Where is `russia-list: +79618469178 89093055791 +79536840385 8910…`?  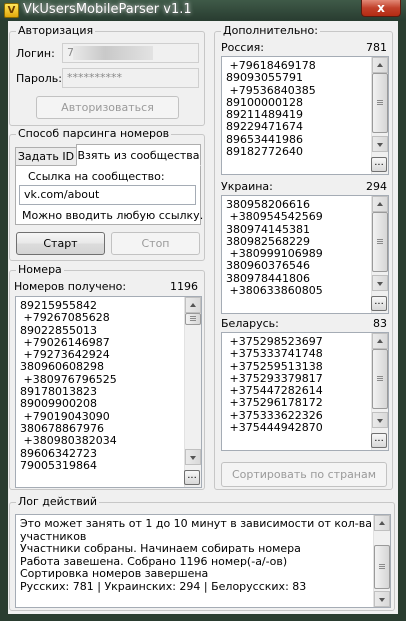
russia-list: +79618469178 89093055791 +79536840385 8910… is located at coordinates (305, 115).